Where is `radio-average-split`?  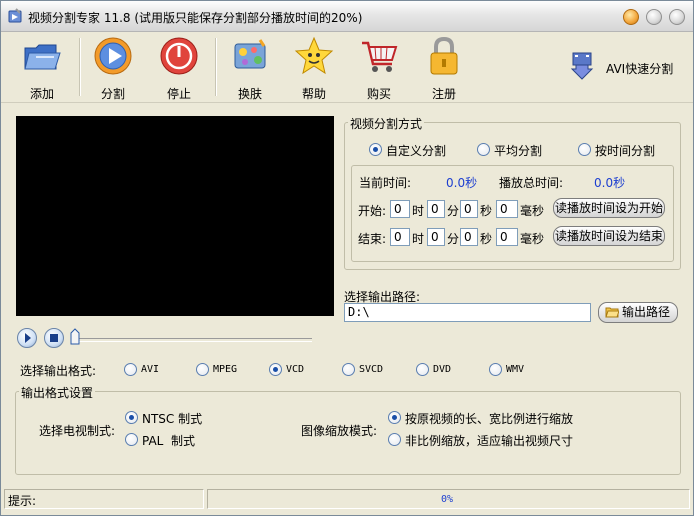
radio-average-split is located at coordinates (483, 149).